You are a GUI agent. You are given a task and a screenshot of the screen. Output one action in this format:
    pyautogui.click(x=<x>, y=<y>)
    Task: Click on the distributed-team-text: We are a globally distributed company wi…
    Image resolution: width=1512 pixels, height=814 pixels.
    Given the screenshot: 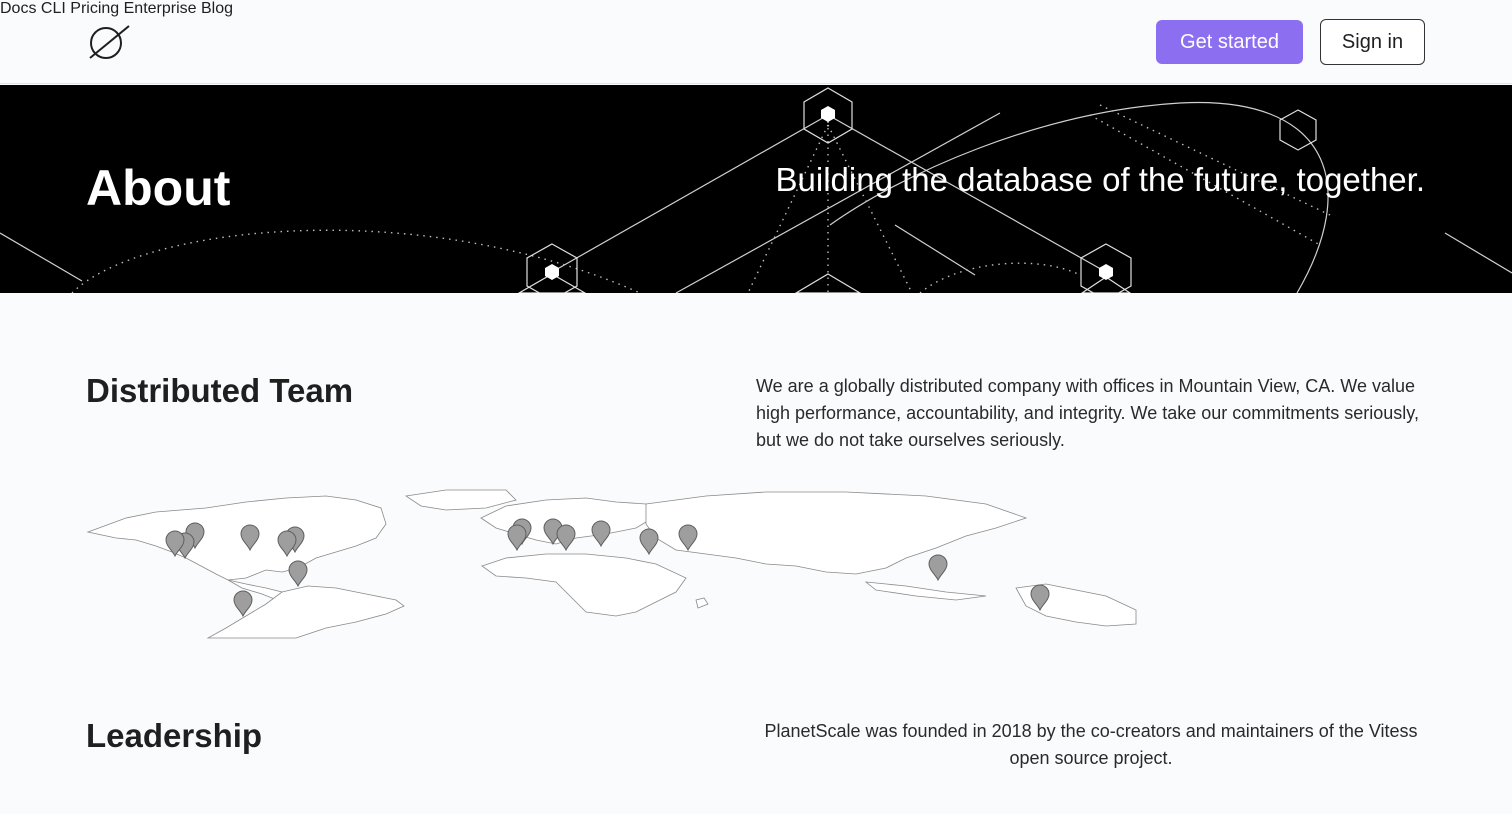 What is the action you would take?
    pyautogui.click(x=1087, y=413)
    